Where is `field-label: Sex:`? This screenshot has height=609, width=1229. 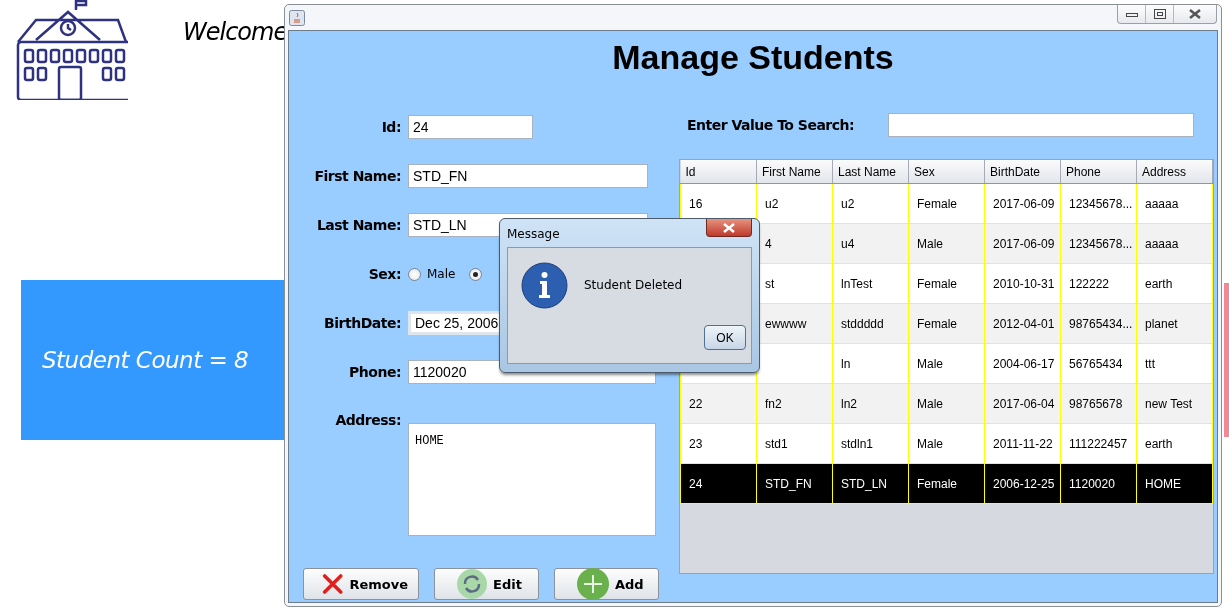 field-label: Sex: is located at coordinates (384, 274).